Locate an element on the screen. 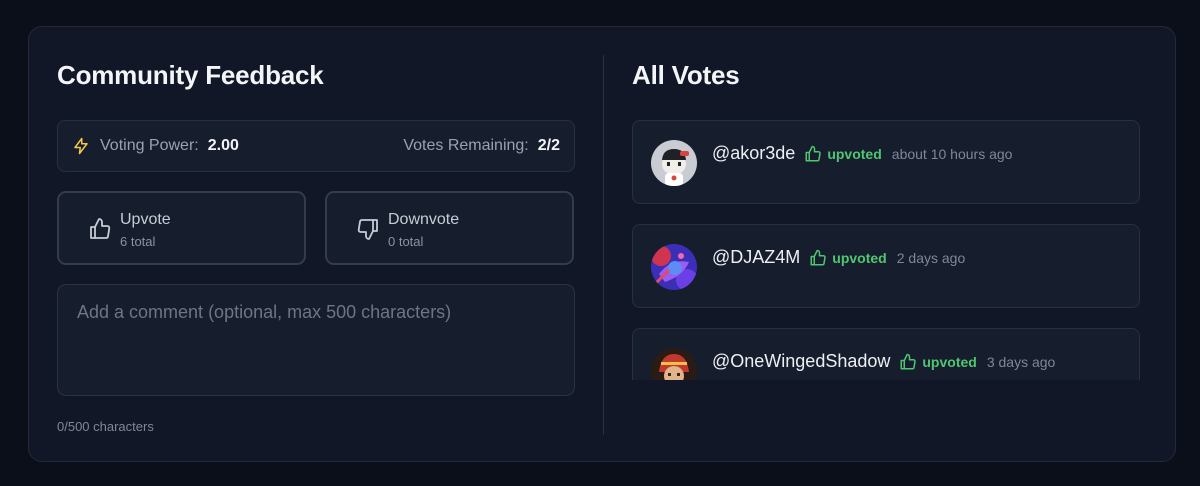 The height and width of the screenshot is (486, 1200). vote-item: @akor3de upvoted about 10 hours ago is located at coordinates (886, 162).